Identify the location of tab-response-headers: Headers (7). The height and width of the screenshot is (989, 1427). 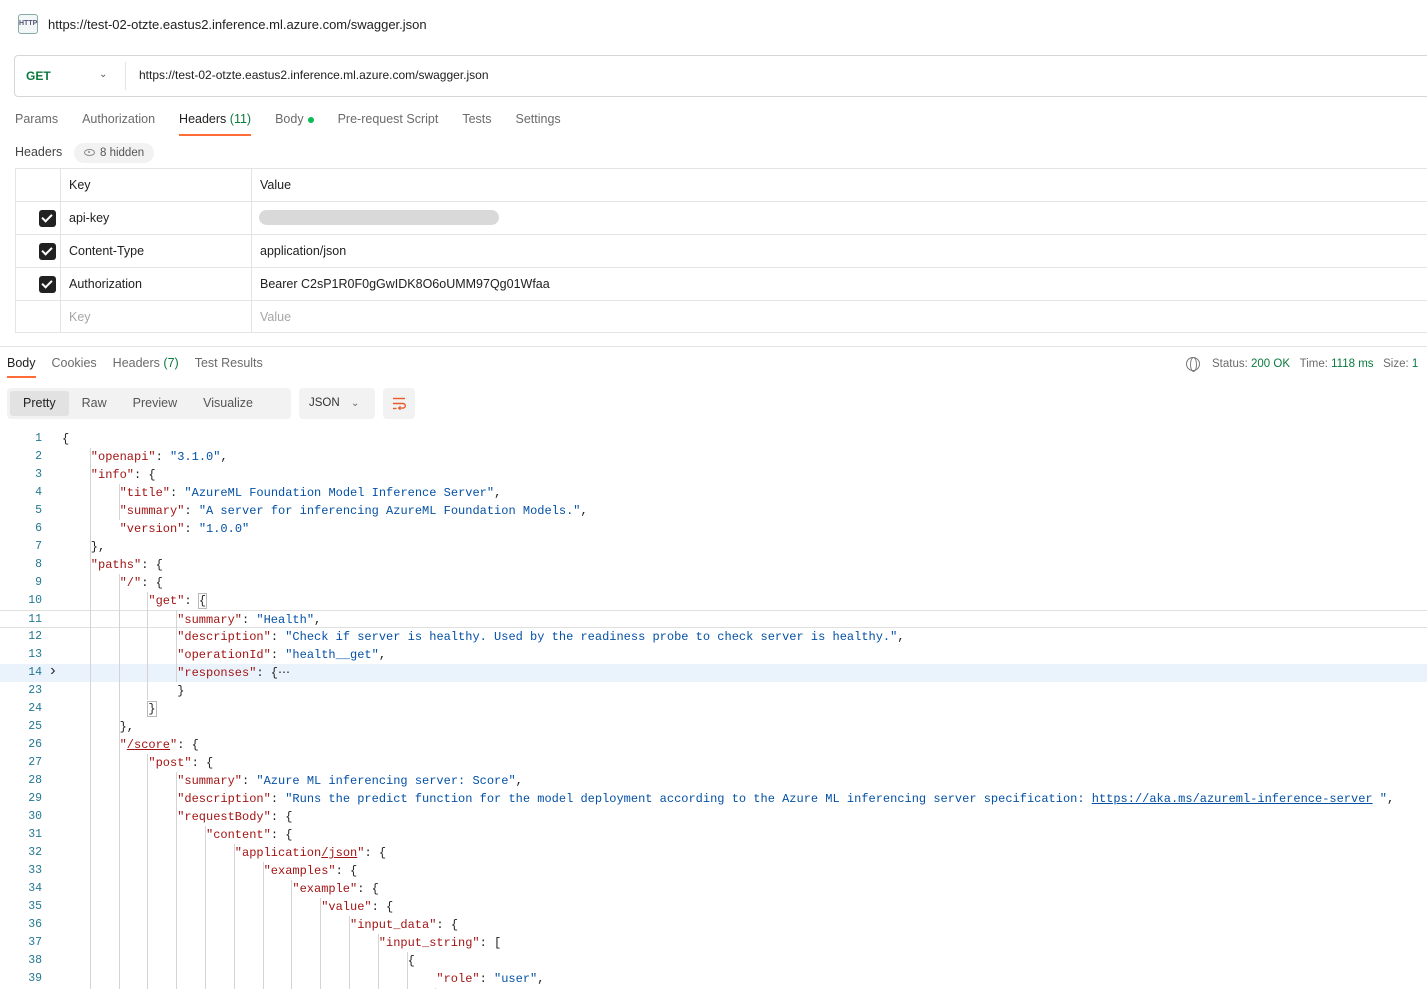
(146, 367).